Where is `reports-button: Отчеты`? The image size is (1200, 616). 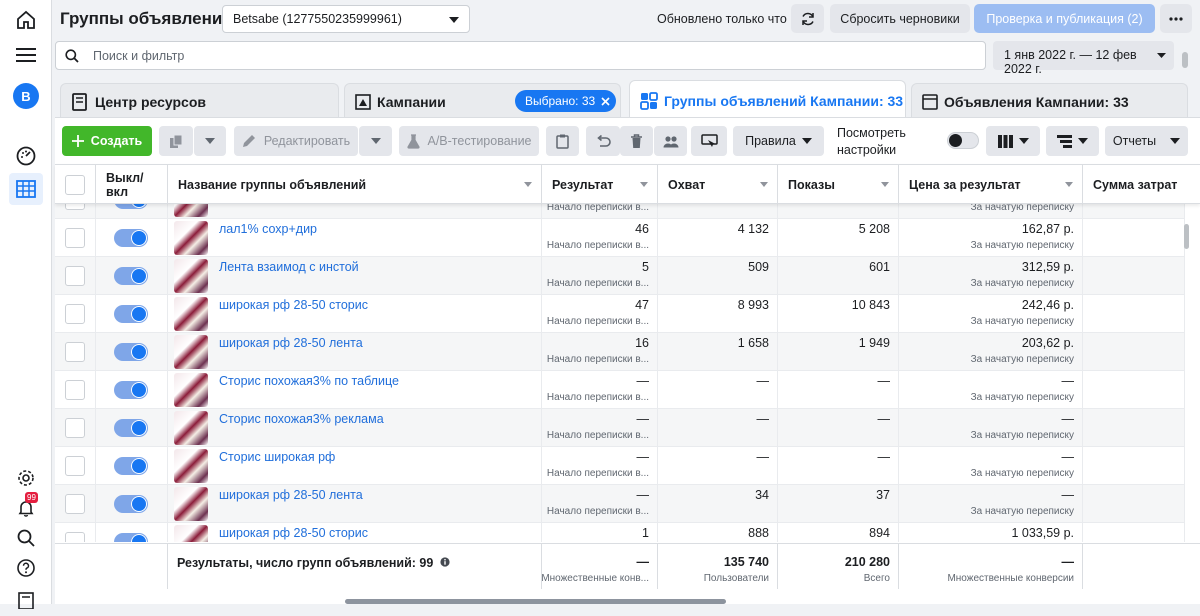 reports-button: Отчеты is located at coordinates (1146, 141).